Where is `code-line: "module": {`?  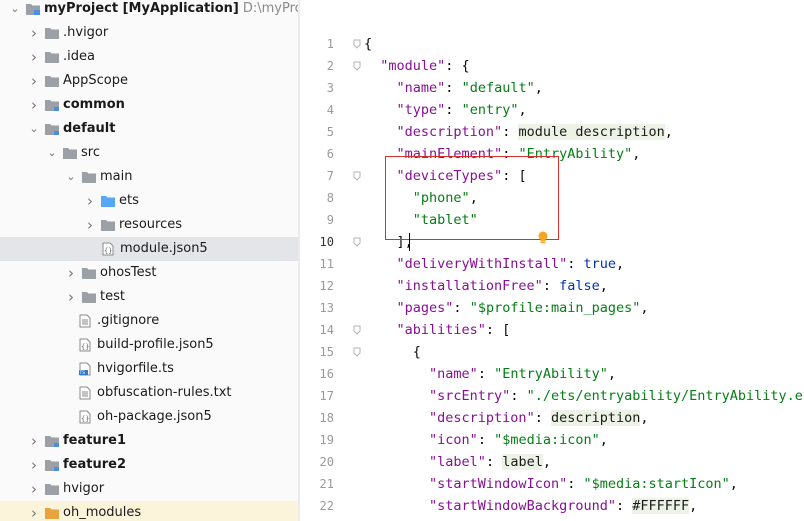
code-line: "module": { is located at coordinates (416, 66).